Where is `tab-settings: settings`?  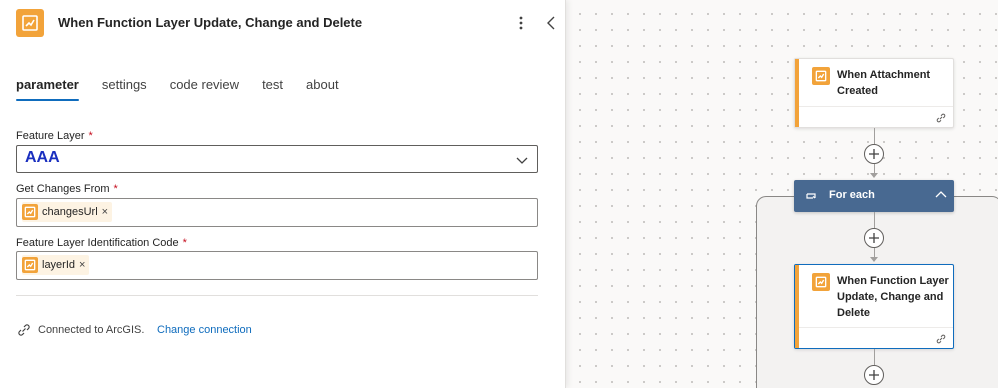 tab-settings: settings is located at coordinates (124, 89).